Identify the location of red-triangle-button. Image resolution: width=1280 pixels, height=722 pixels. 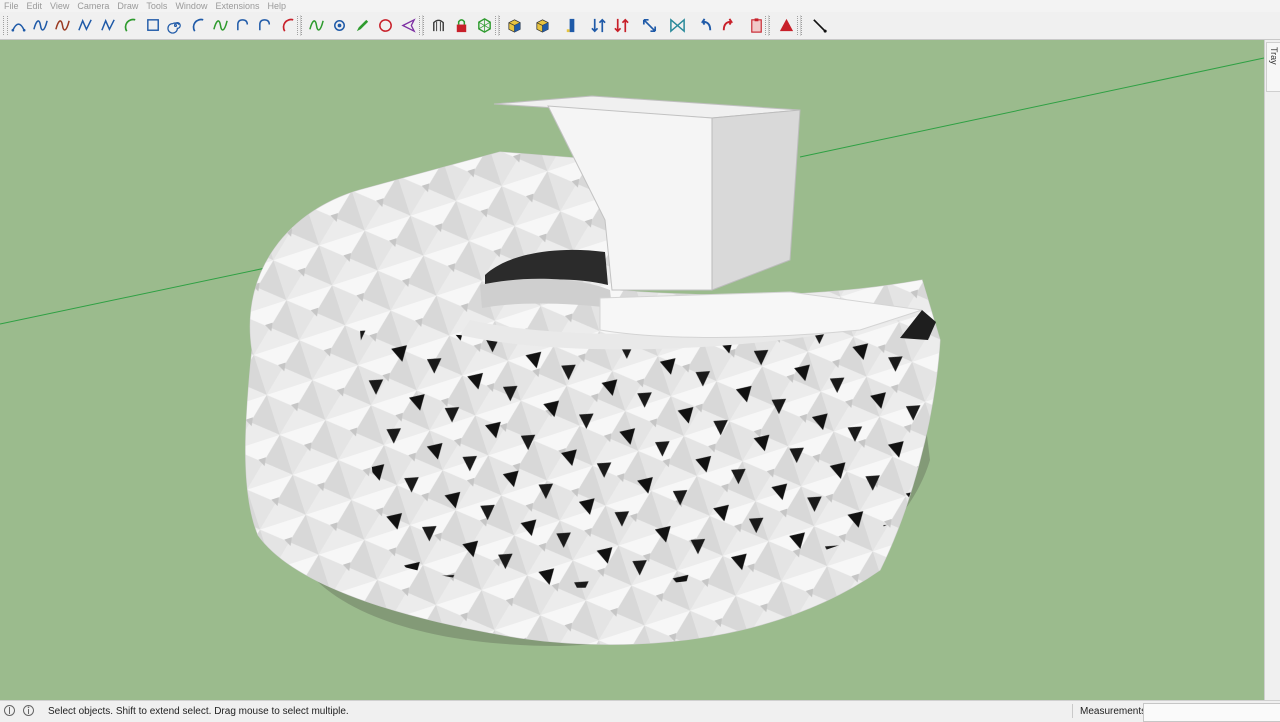
(786, 25).